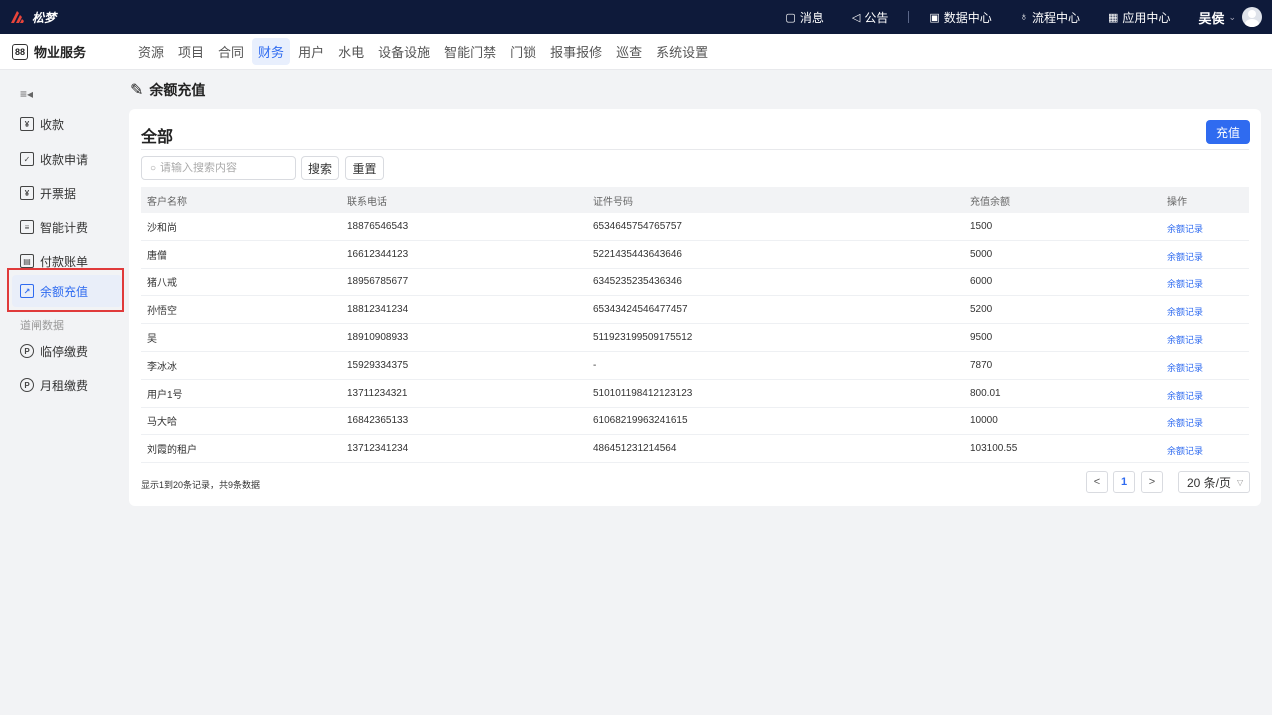  Describe the element at coordinates (636, 17) in the screenshot. I see `top-bar: 松梦 ▢ 消息 ◁ 公告 ▣ 数据中心 ♁ 流程中心 ▦ 应用中心 吴侯 ⌄` at that location.